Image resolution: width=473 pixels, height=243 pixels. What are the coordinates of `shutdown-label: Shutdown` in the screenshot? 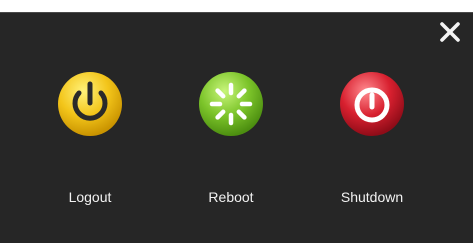 It's located at (372, 197).